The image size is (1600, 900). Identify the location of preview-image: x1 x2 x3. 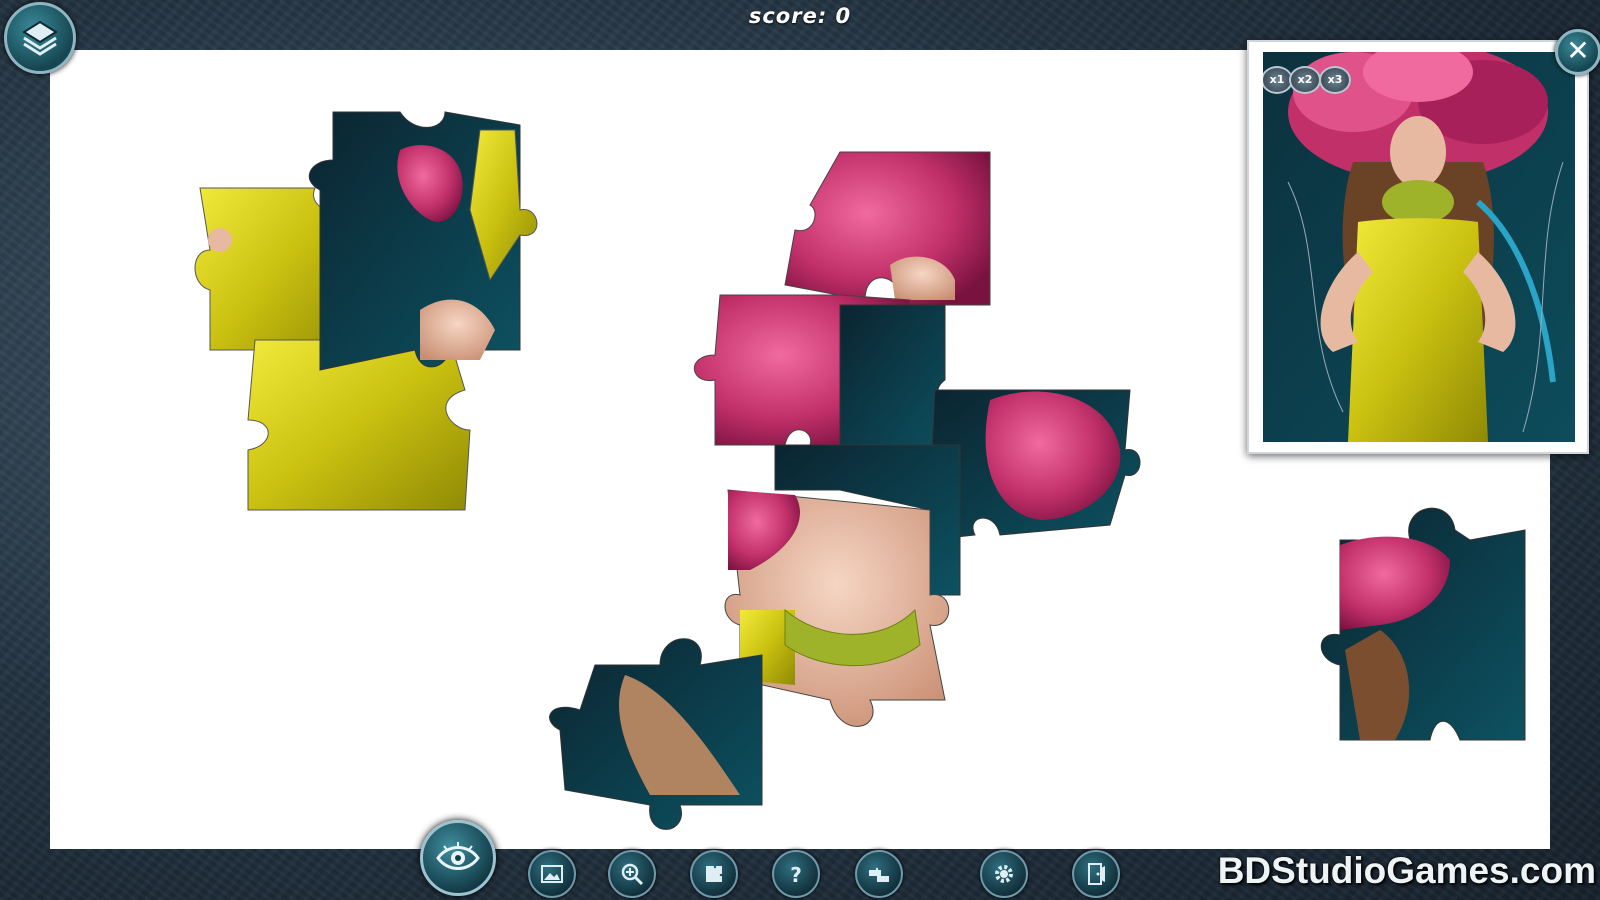
(1419, 247).